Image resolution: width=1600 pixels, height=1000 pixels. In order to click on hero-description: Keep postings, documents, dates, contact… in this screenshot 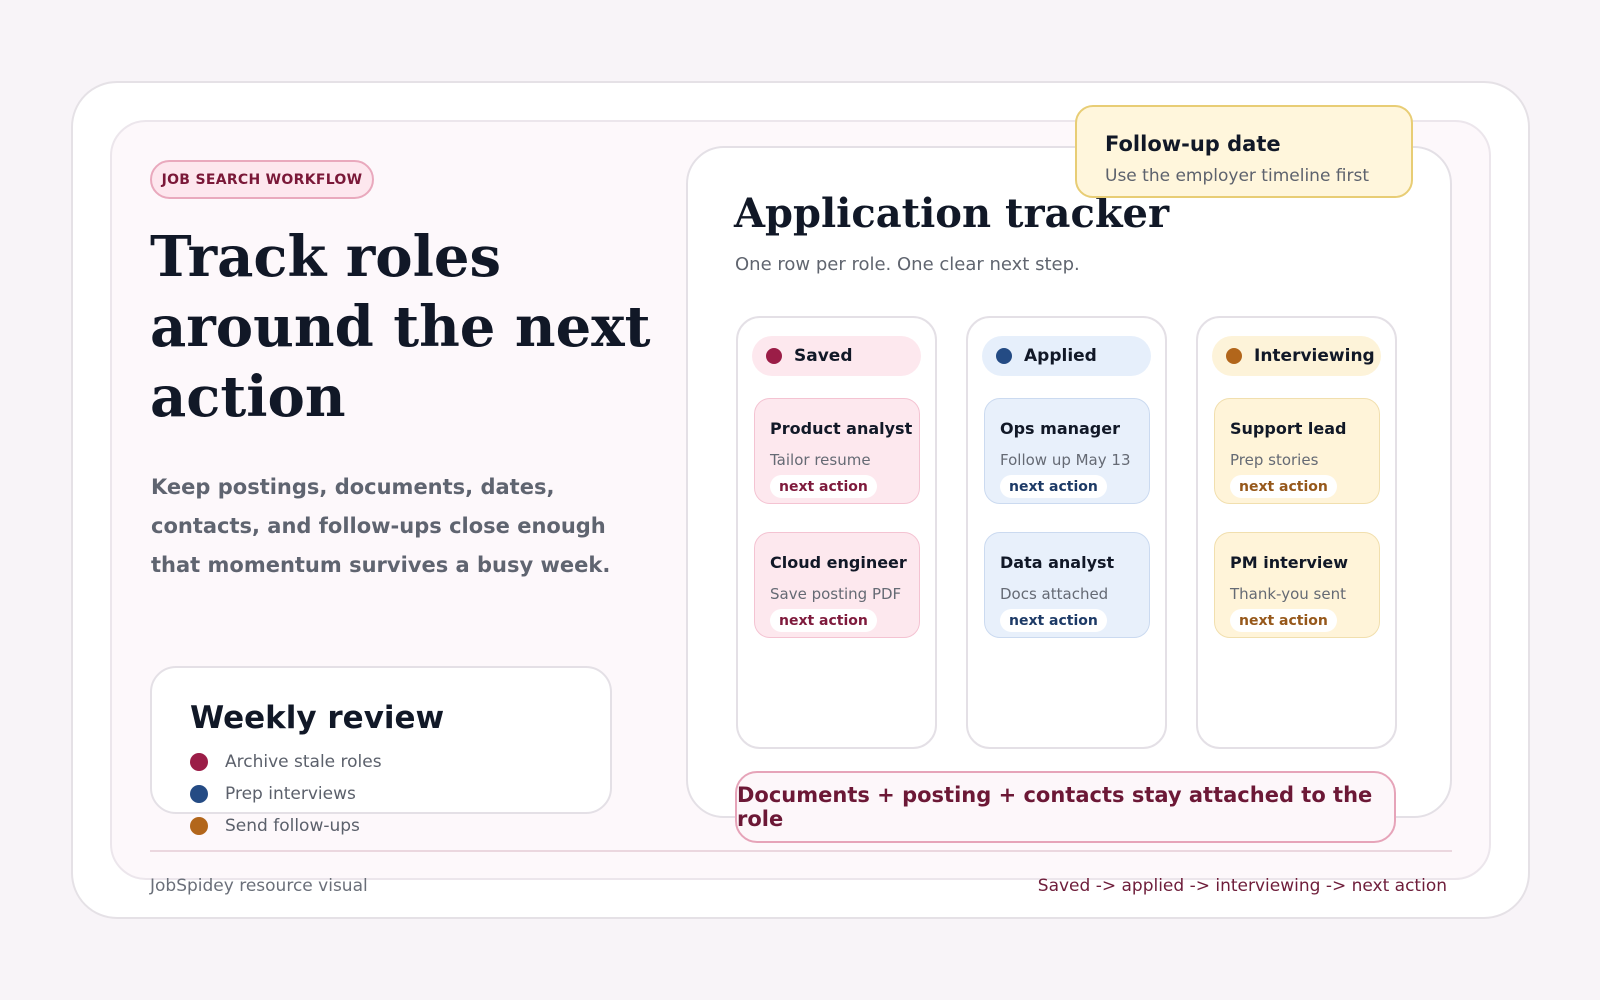, I will do `click(381, 526)`.